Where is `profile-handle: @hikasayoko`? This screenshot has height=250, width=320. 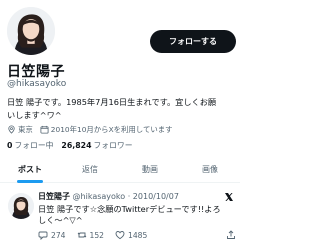 profile-handle: @hikasayoko is located at coordinates (37, 84).